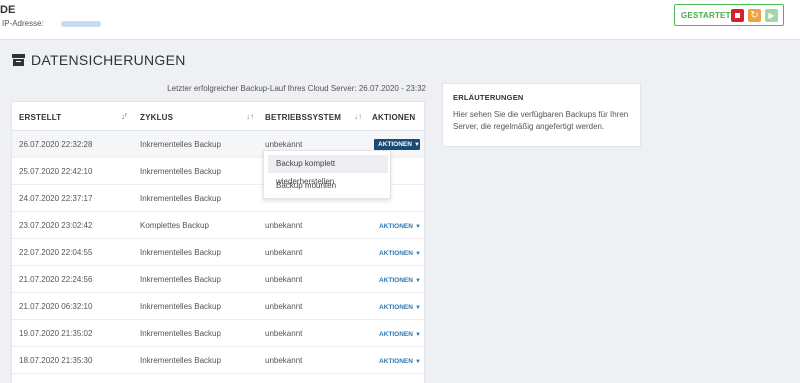 The height and width of the screenshot is (383, 800). Describe the element at coordinates (81, 24) in the screenshot. I see `ip-address-value` at that location.